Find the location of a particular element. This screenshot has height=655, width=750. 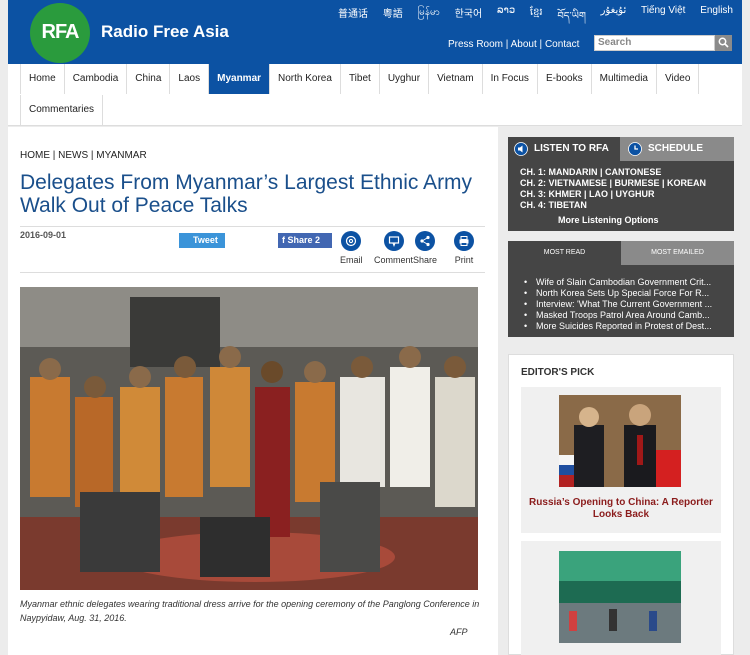

lang-link: 한국어 is located at coordinates (469, 19).